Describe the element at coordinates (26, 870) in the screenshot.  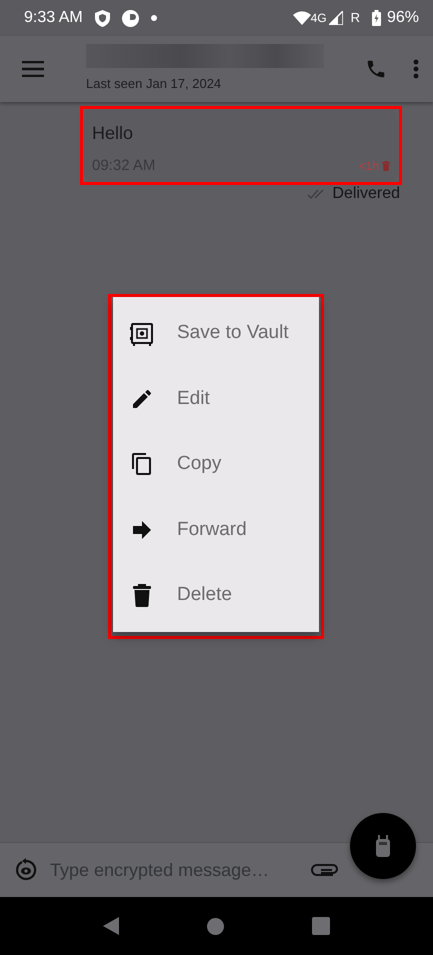
I see `timer-eye-icon` at that location.